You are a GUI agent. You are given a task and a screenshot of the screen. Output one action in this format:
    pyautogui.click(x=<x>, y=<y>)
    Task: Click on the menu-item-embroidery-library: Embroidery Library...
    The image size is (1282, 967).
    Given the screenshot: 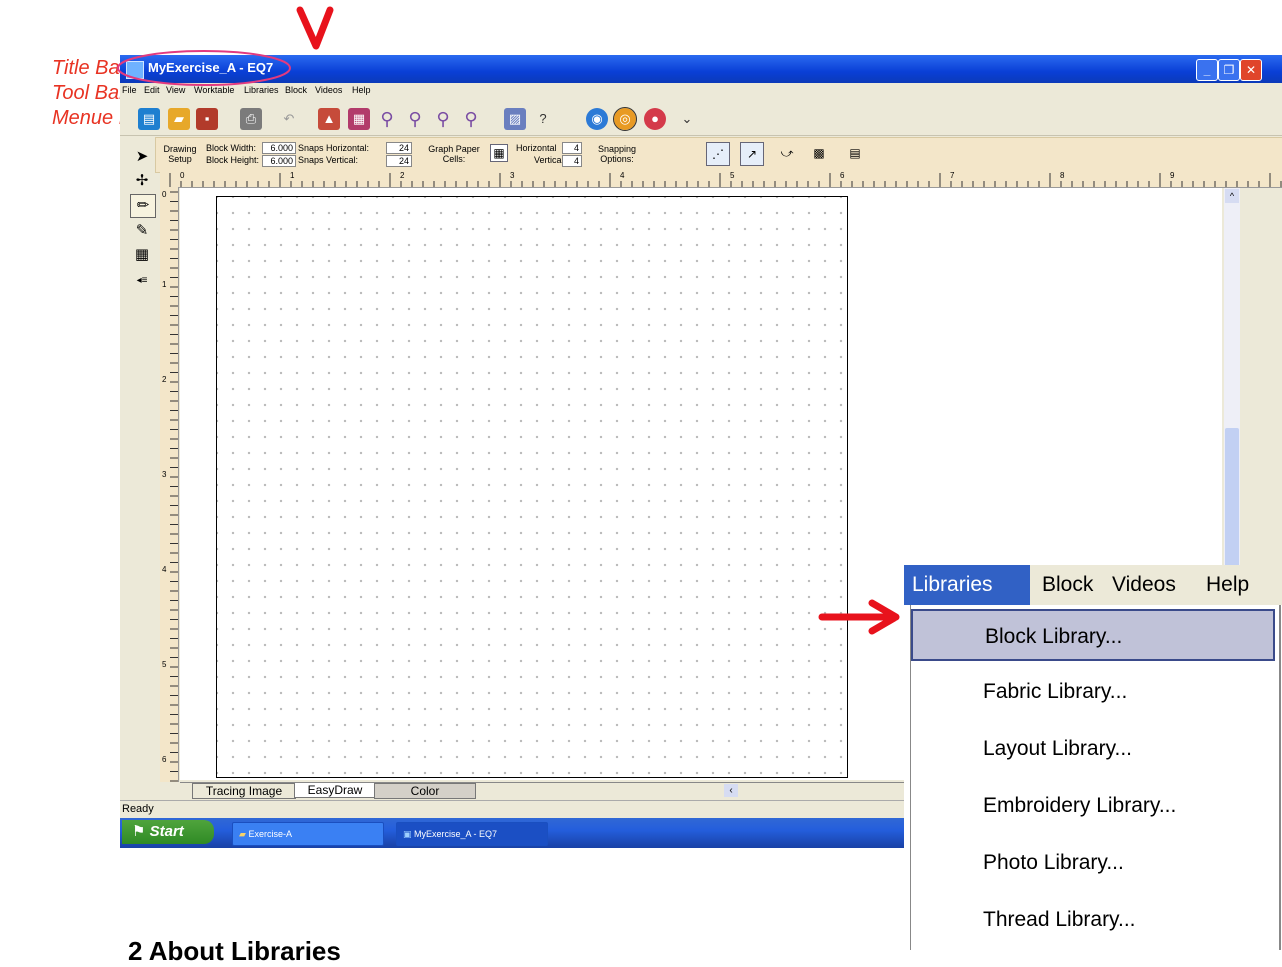 What is the action you would take?
    pyautogui.click(x=1093, y=806)
    